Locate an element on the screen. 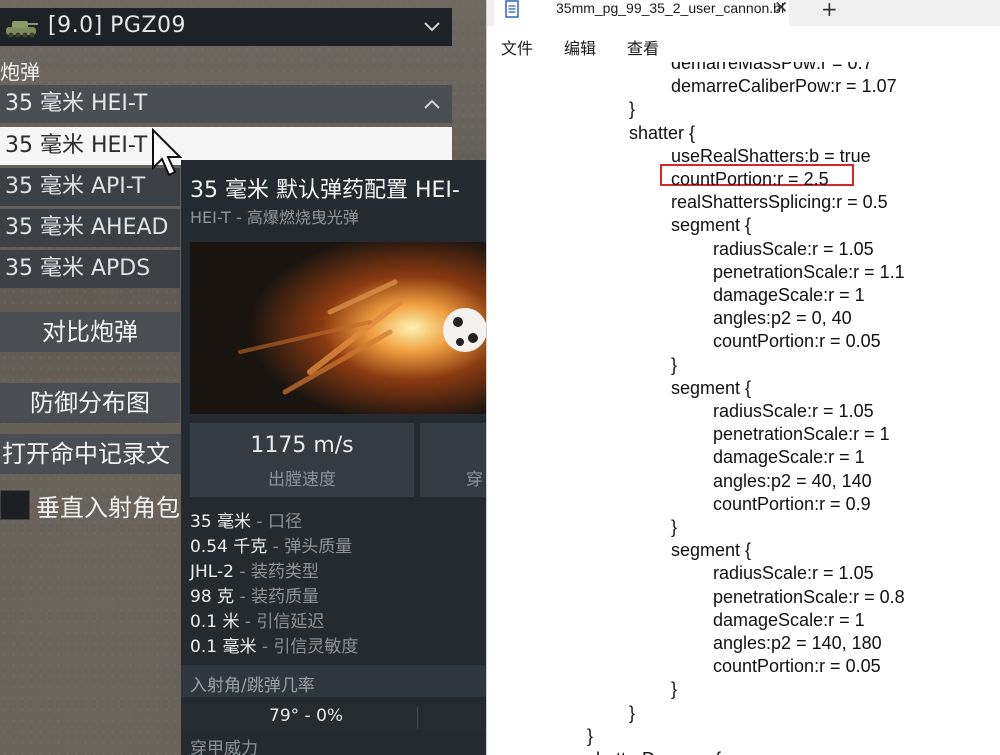 The width and height of the screenshot is (1000, 755). muzzle-velocity-label: 出膛速度 is located at coordinates (302, 480).